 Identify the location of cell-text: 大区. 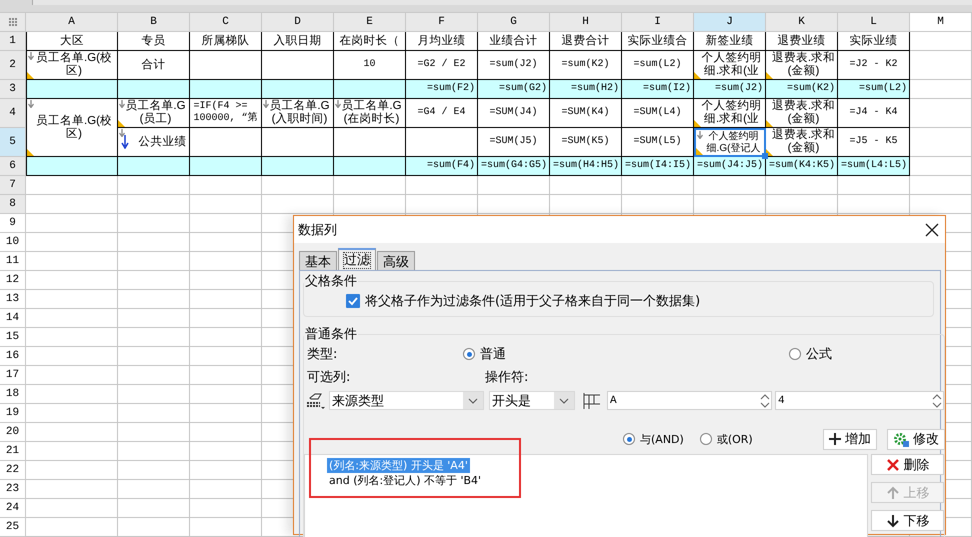
(72, 41).